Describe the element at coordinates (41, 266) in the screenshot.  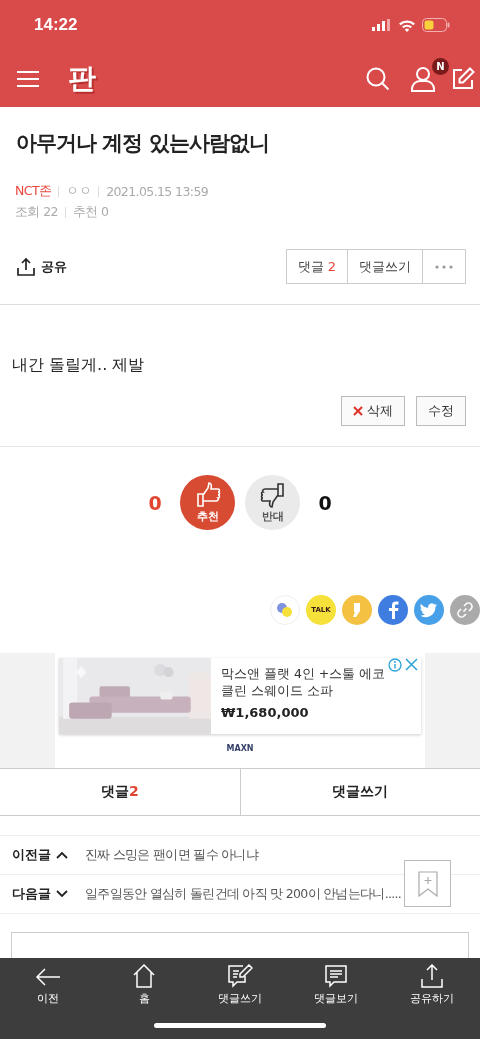
I see `share-button: 공유` at that location.